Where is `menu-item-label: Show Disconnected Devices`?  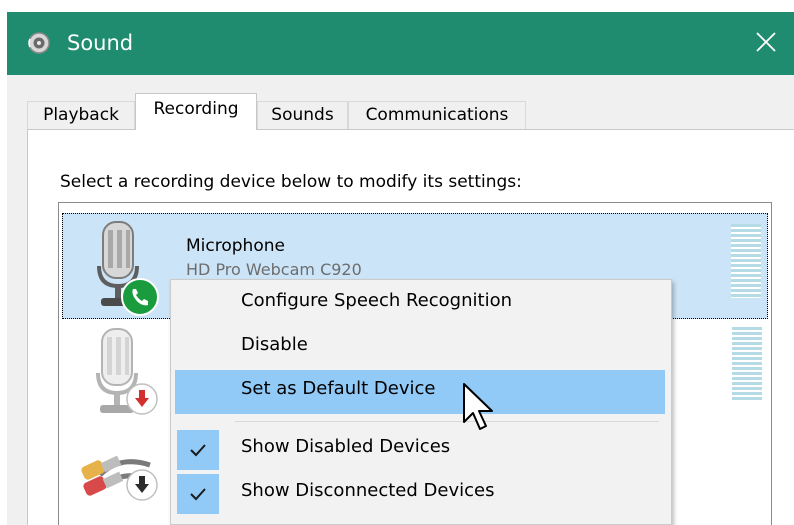 menu-item-label: Show Disconnected Devices is located at coordinates (368, 490).